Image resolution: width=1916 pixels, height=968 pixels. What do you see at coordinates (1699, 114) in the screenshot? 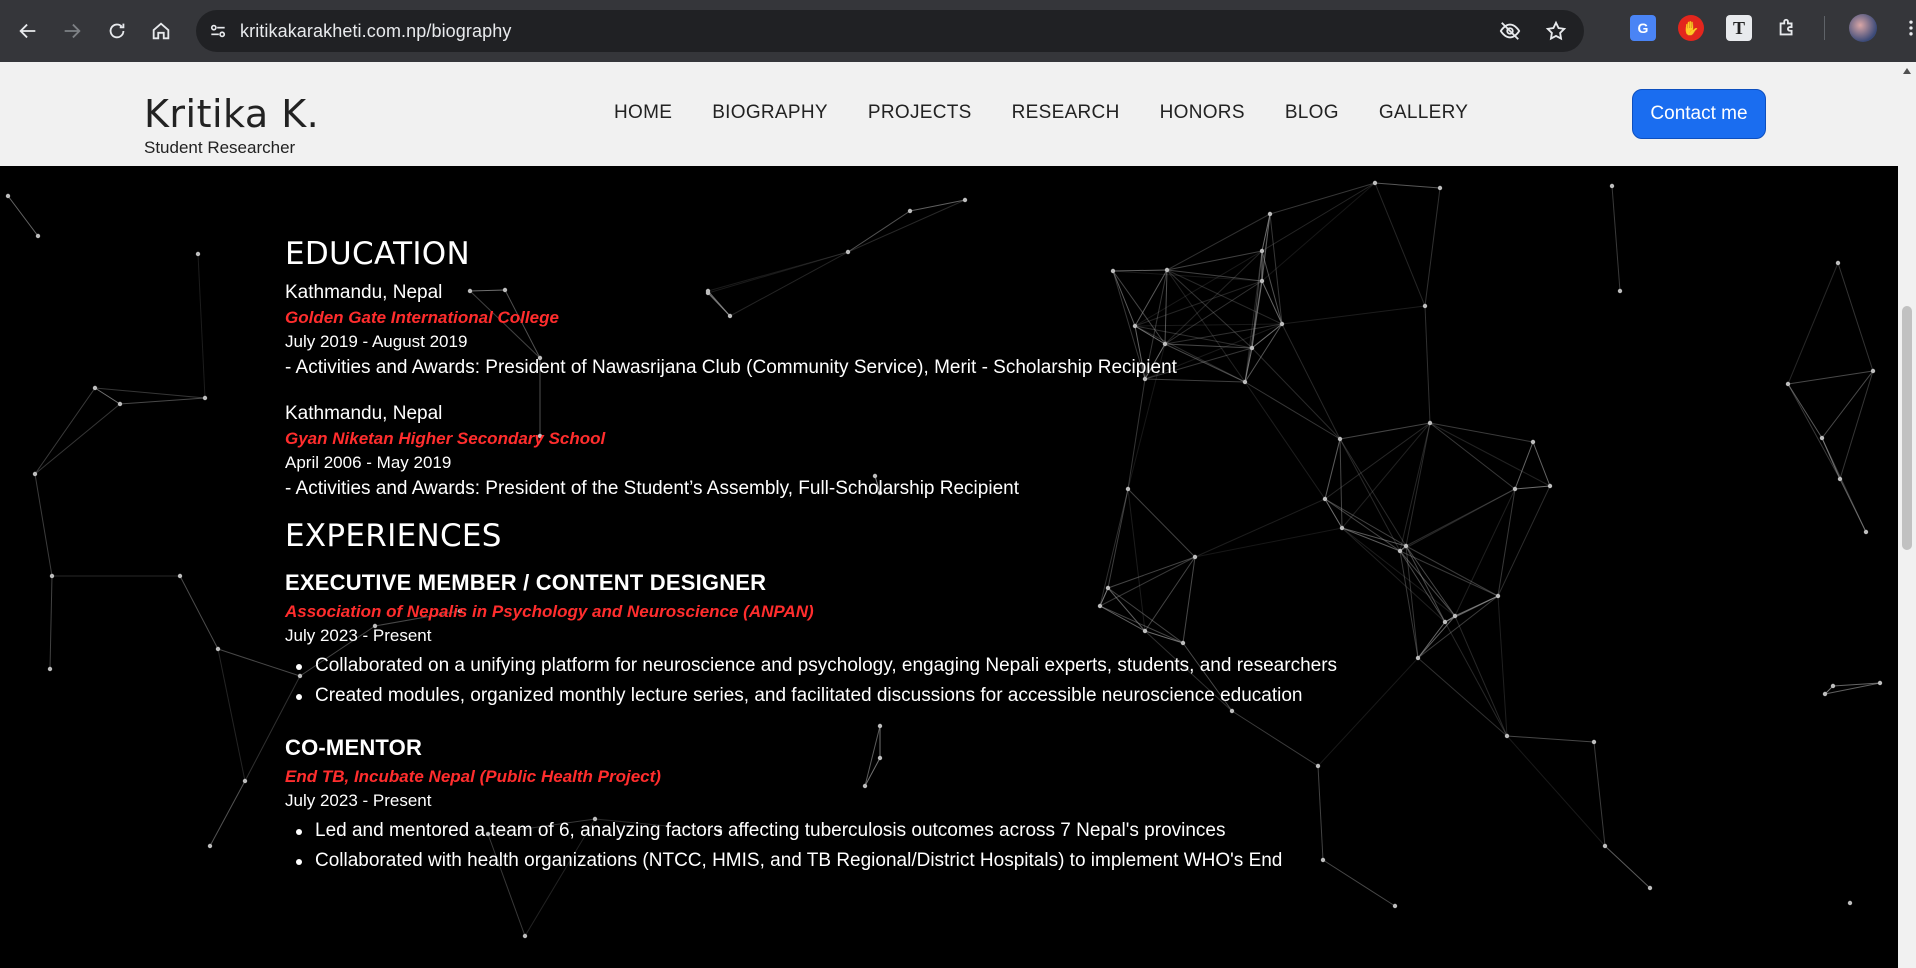
I see `contact-button: Contact me` at bounding box center [1699, 114].